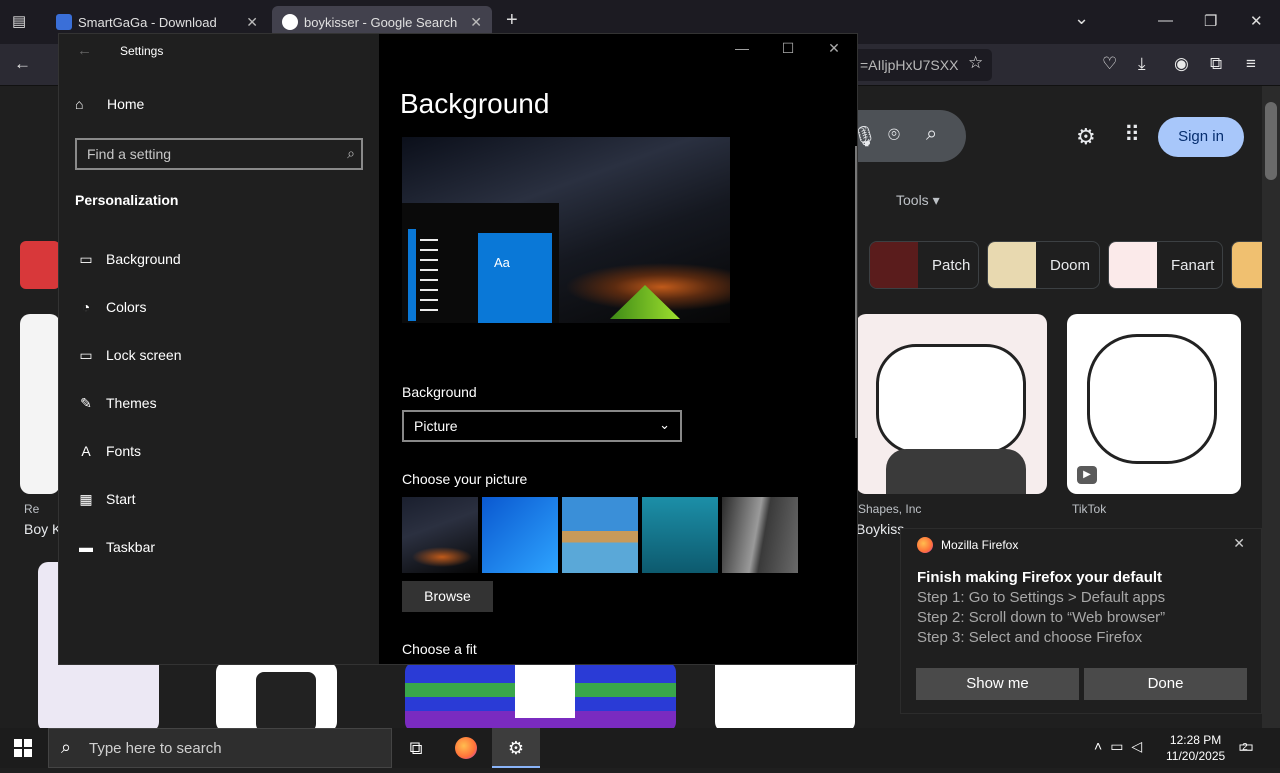  What do you see at coordinates (1216, 64) in the screenshot?
I see `extensions-icon: ⧉` at bounding box center [1216, 64].